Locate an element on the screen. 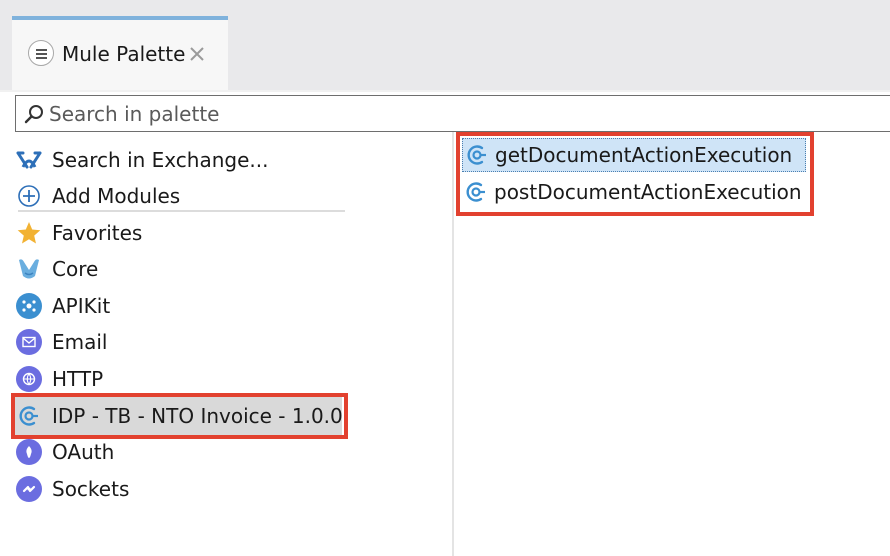  search-icon is located at coordinates (33, 114).